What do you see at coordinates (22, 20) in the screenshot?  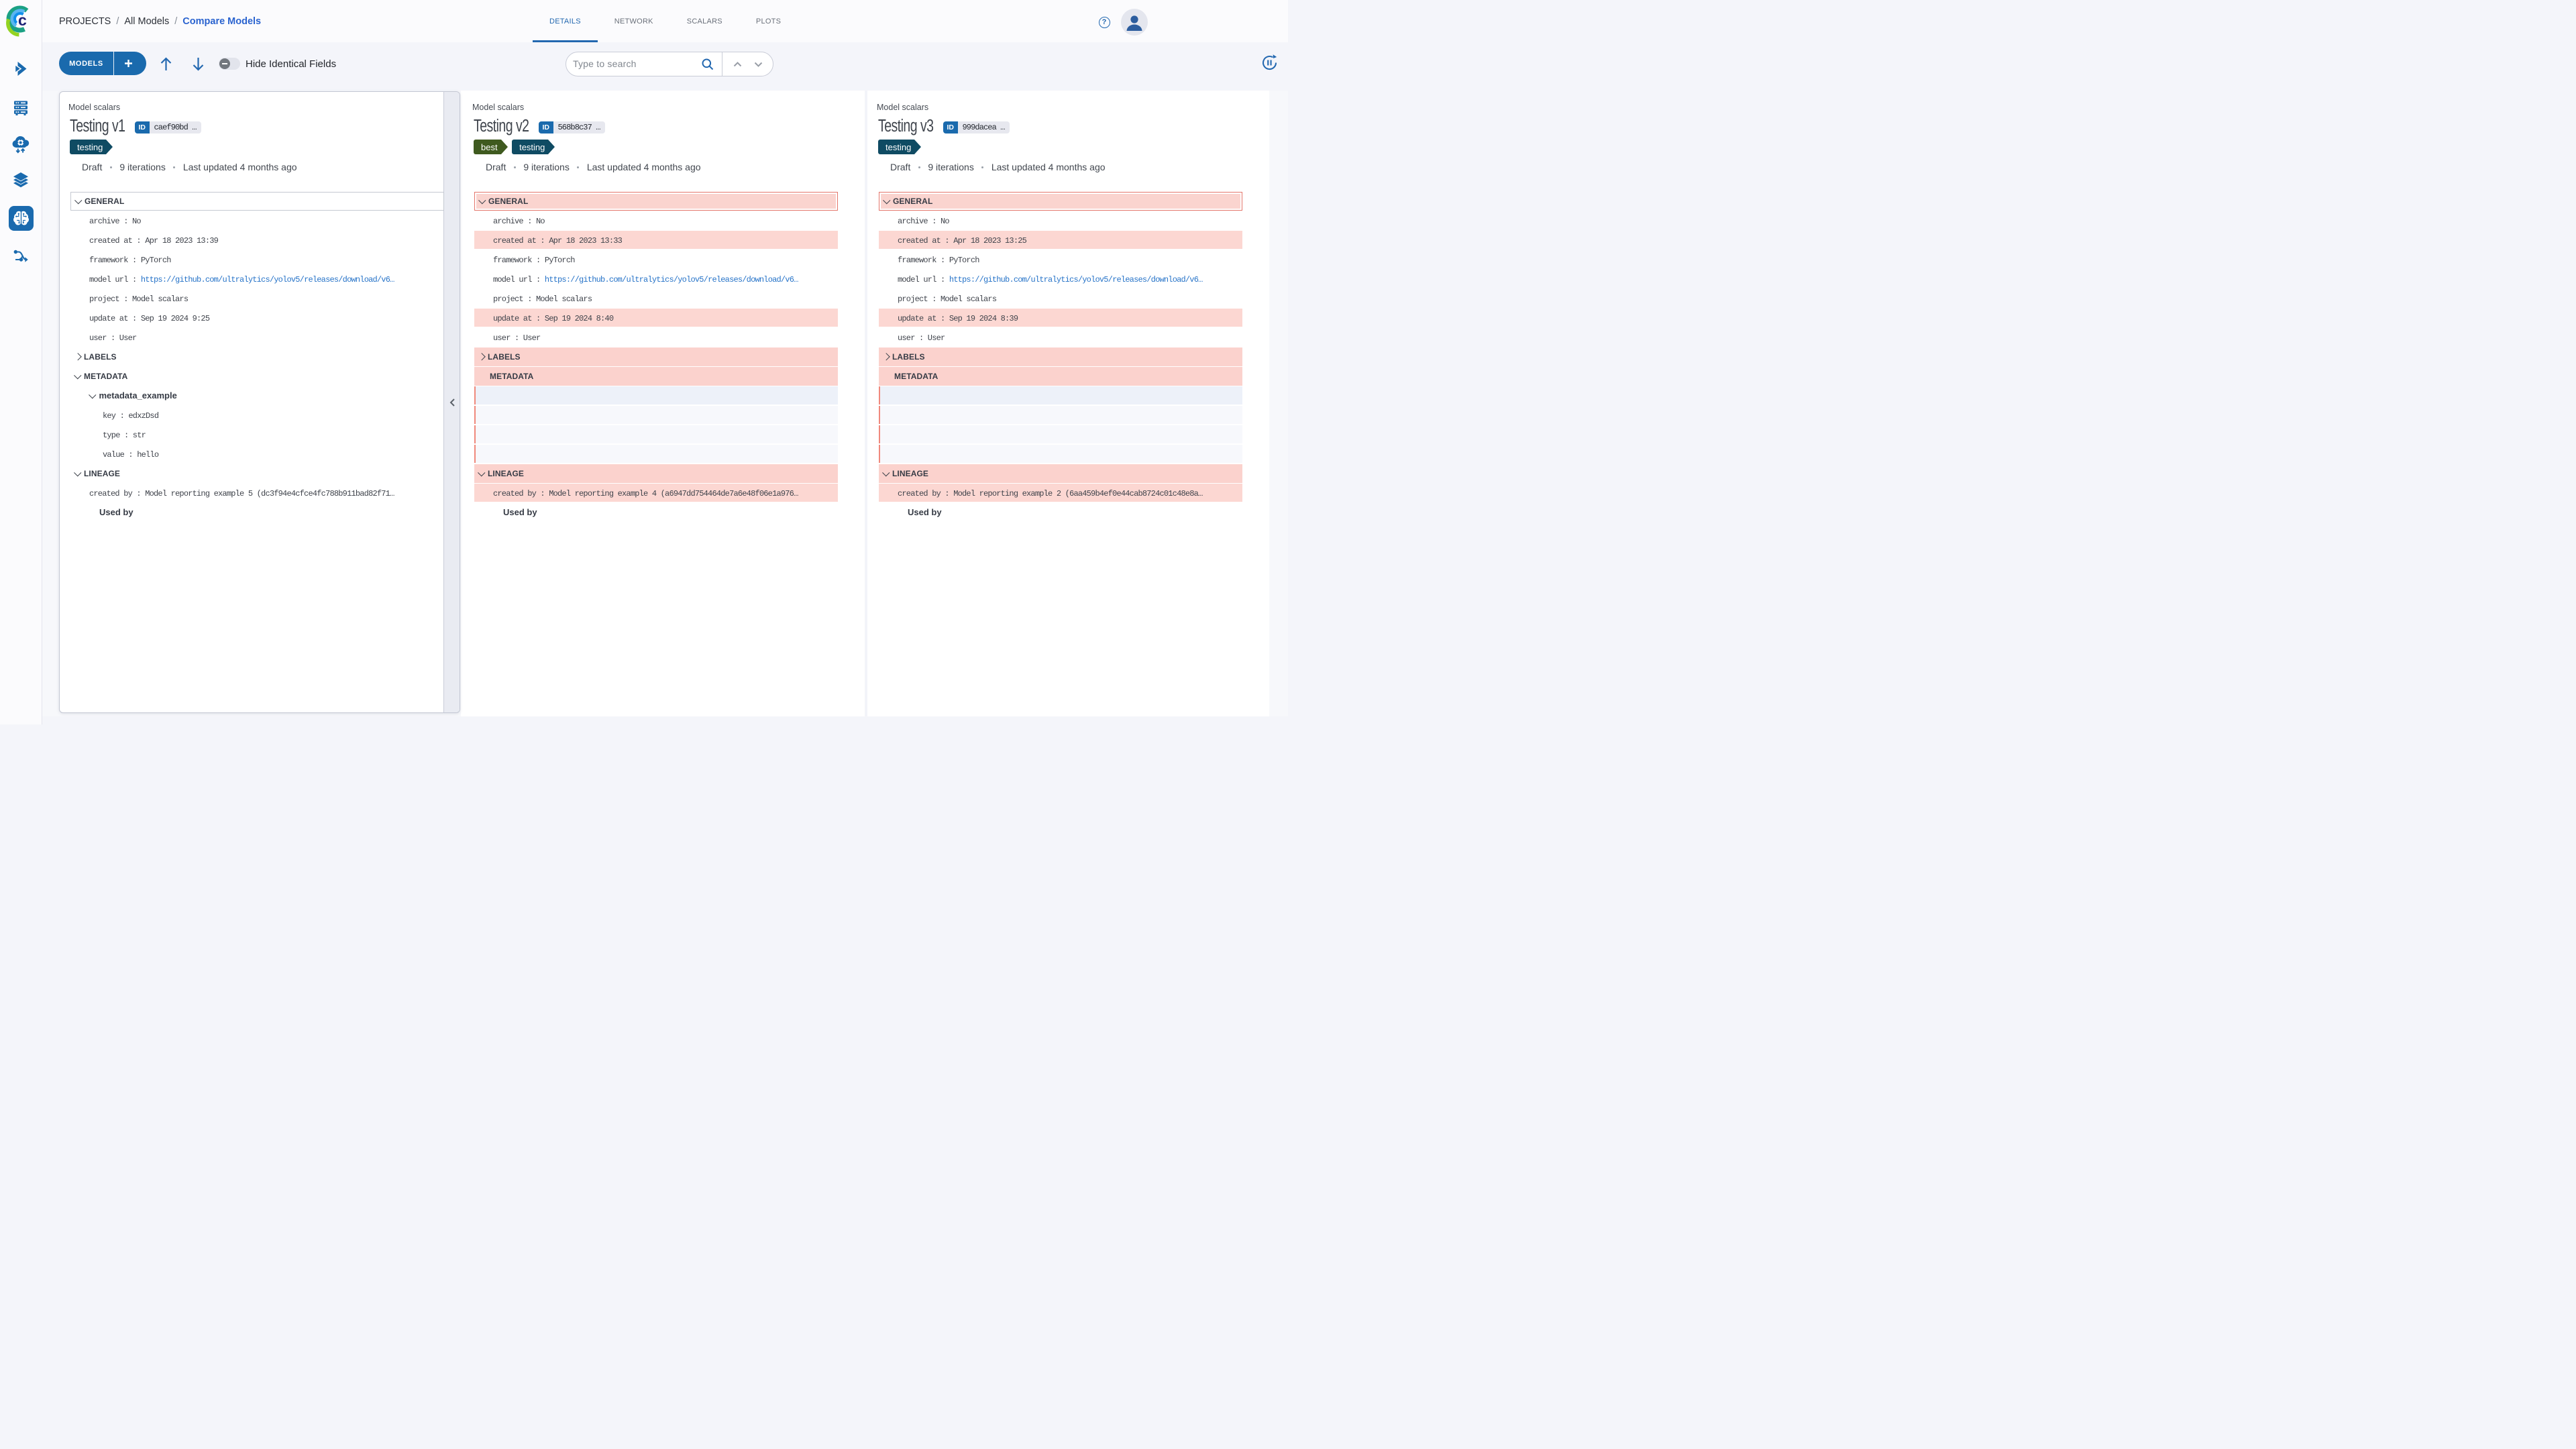 I see `svg-text: c` at bounding box center [22, 20].